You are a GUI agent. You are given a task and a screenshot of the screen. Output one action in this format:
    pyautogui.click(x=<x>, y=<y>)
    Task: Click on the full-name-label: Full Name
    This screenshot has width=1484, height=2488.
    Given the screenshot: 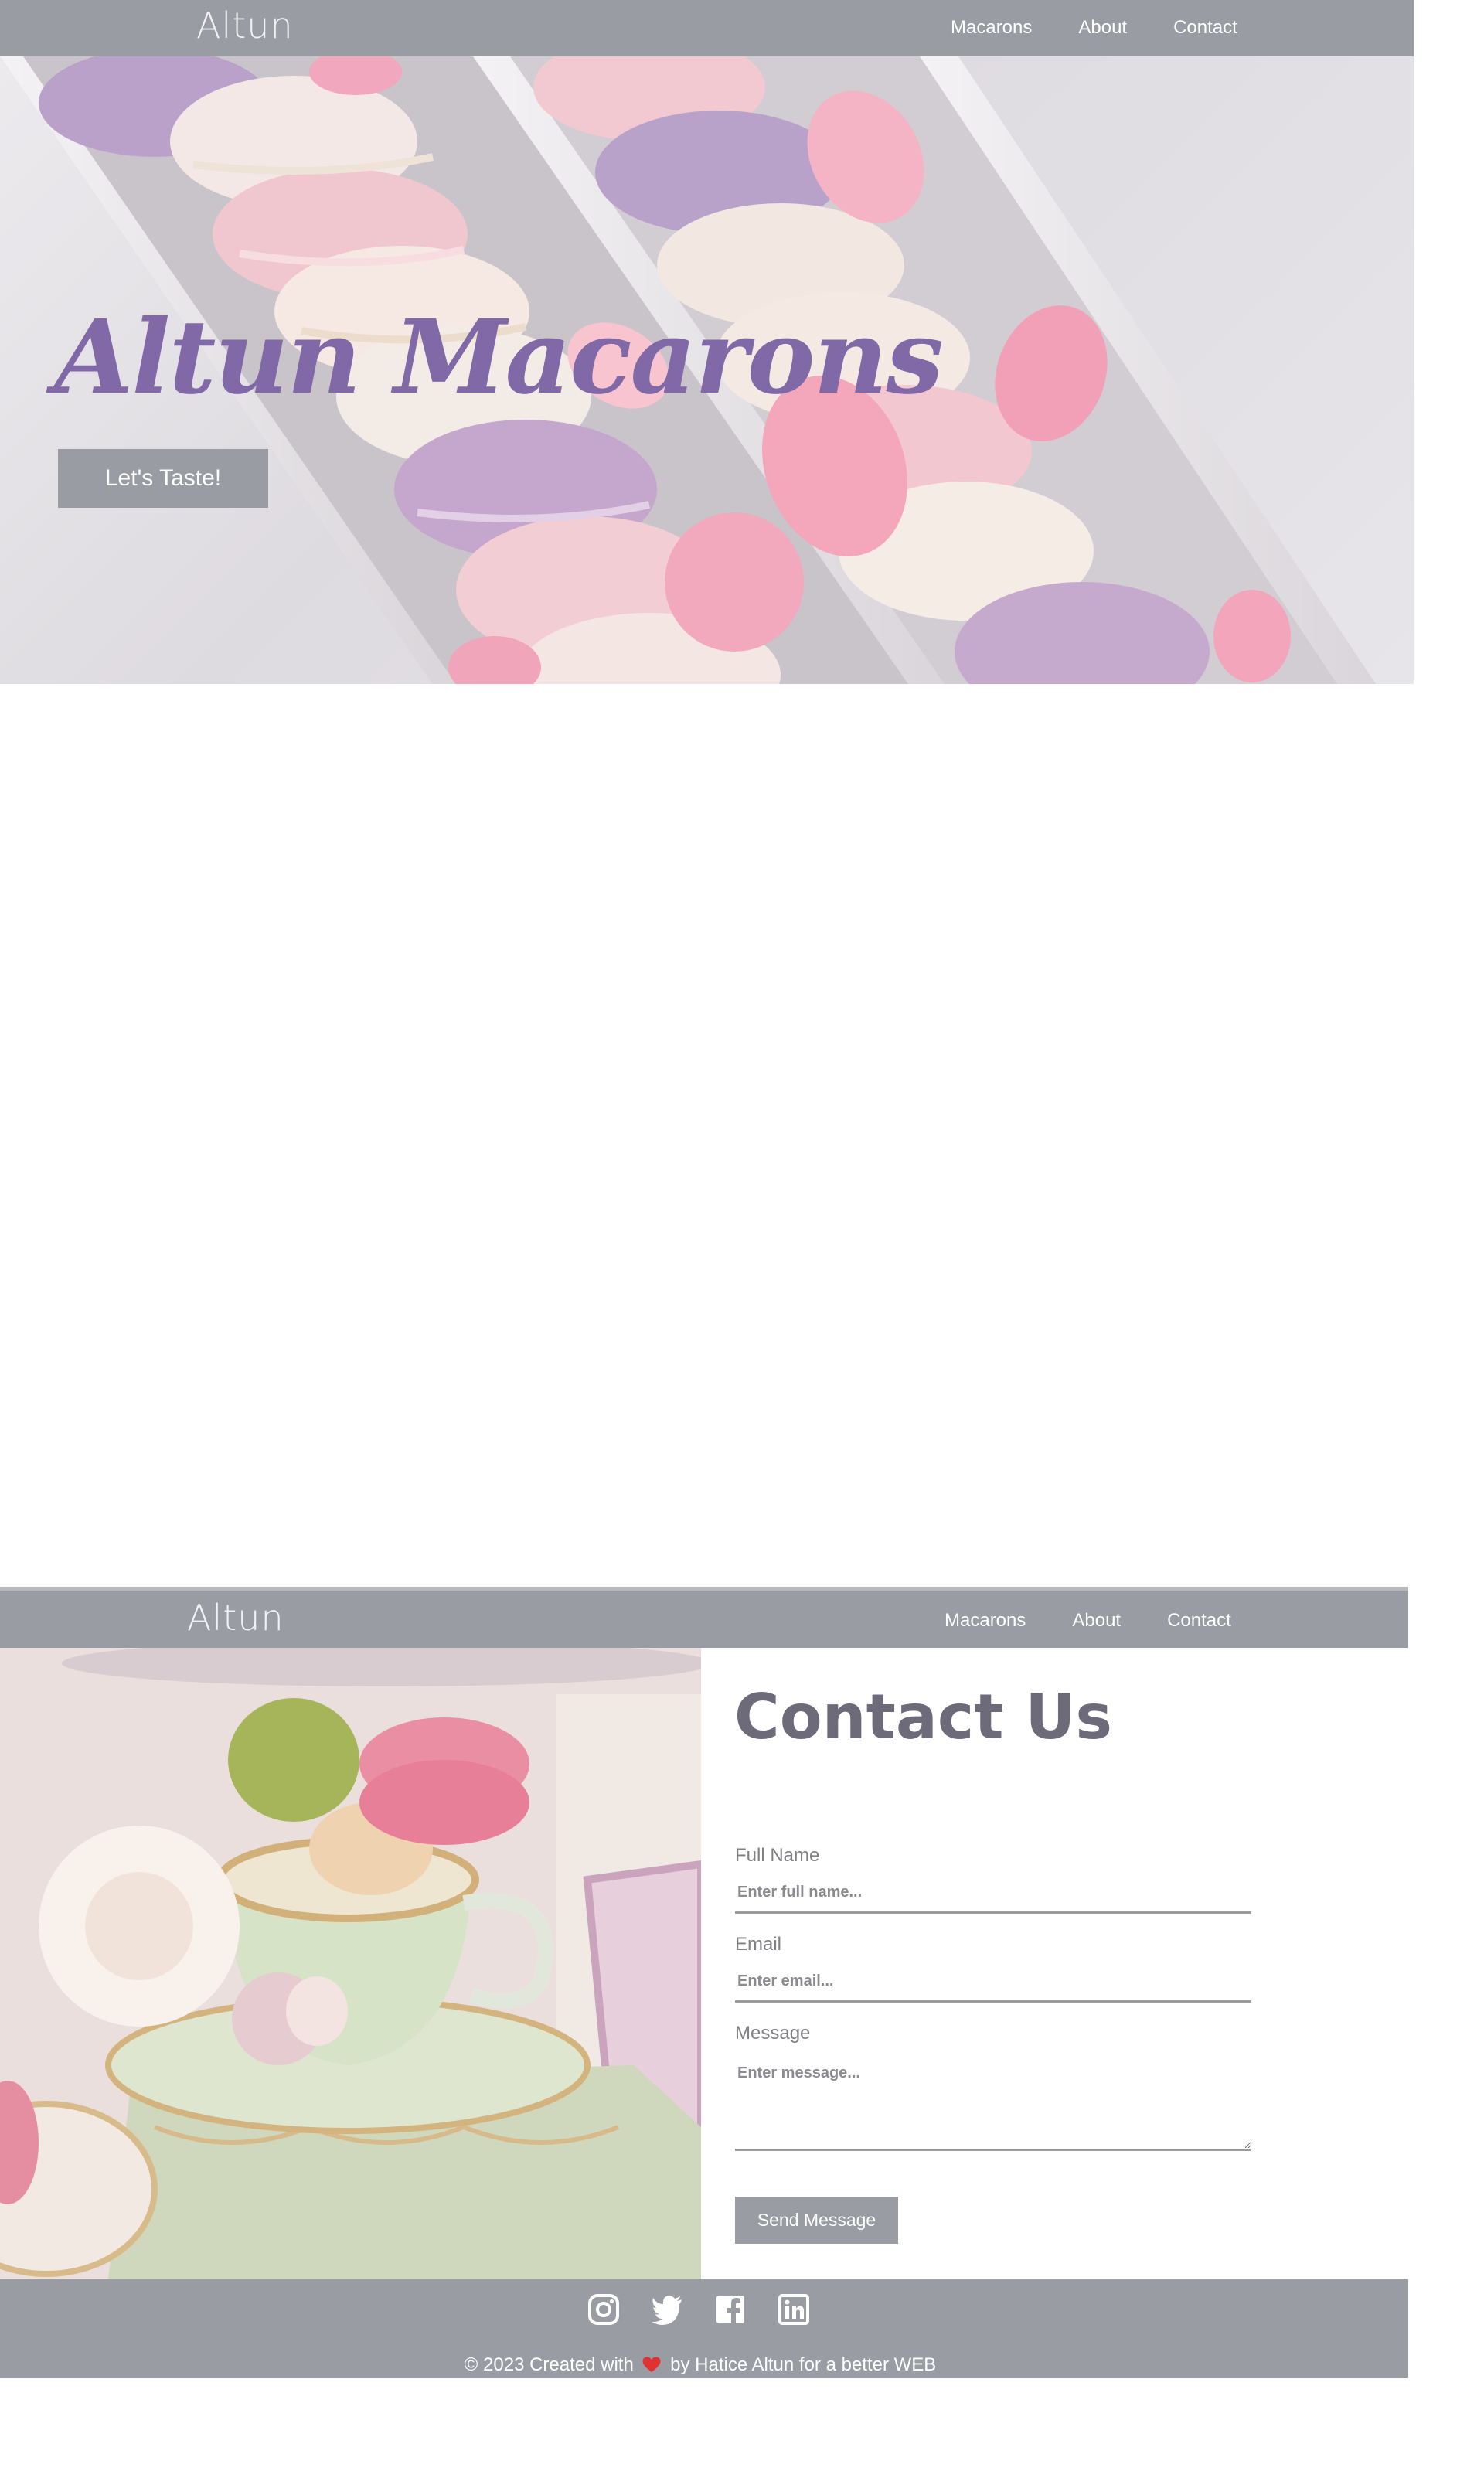 What is the action you would take?
    pyautogui.click(x=777, y=1855)
    